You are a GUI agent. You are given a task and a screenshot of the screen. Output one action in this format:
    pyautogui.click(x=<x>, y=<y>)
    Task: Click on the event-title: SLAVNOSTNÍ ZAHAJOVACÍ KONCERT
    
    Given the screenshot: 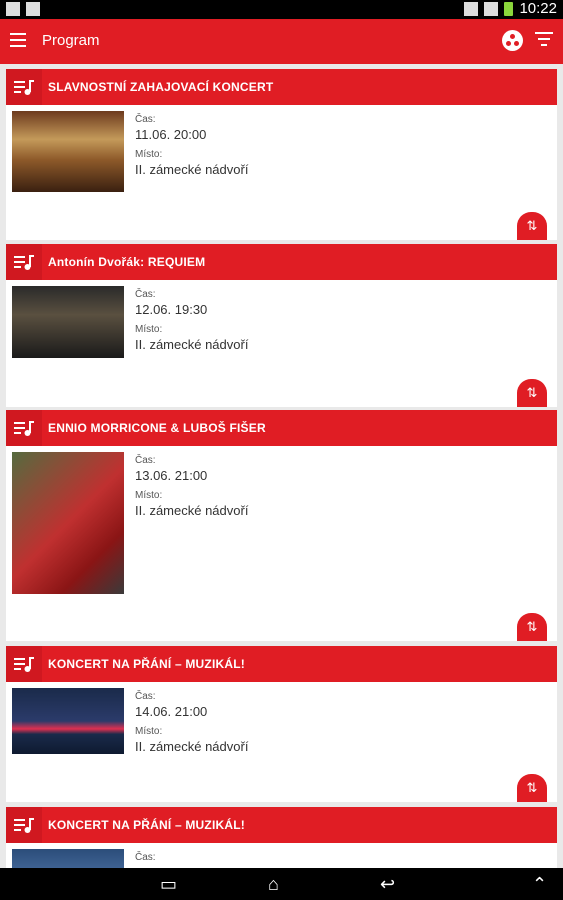 What is the action you would take?
    pyautogui.click(x=161, y=87)
    